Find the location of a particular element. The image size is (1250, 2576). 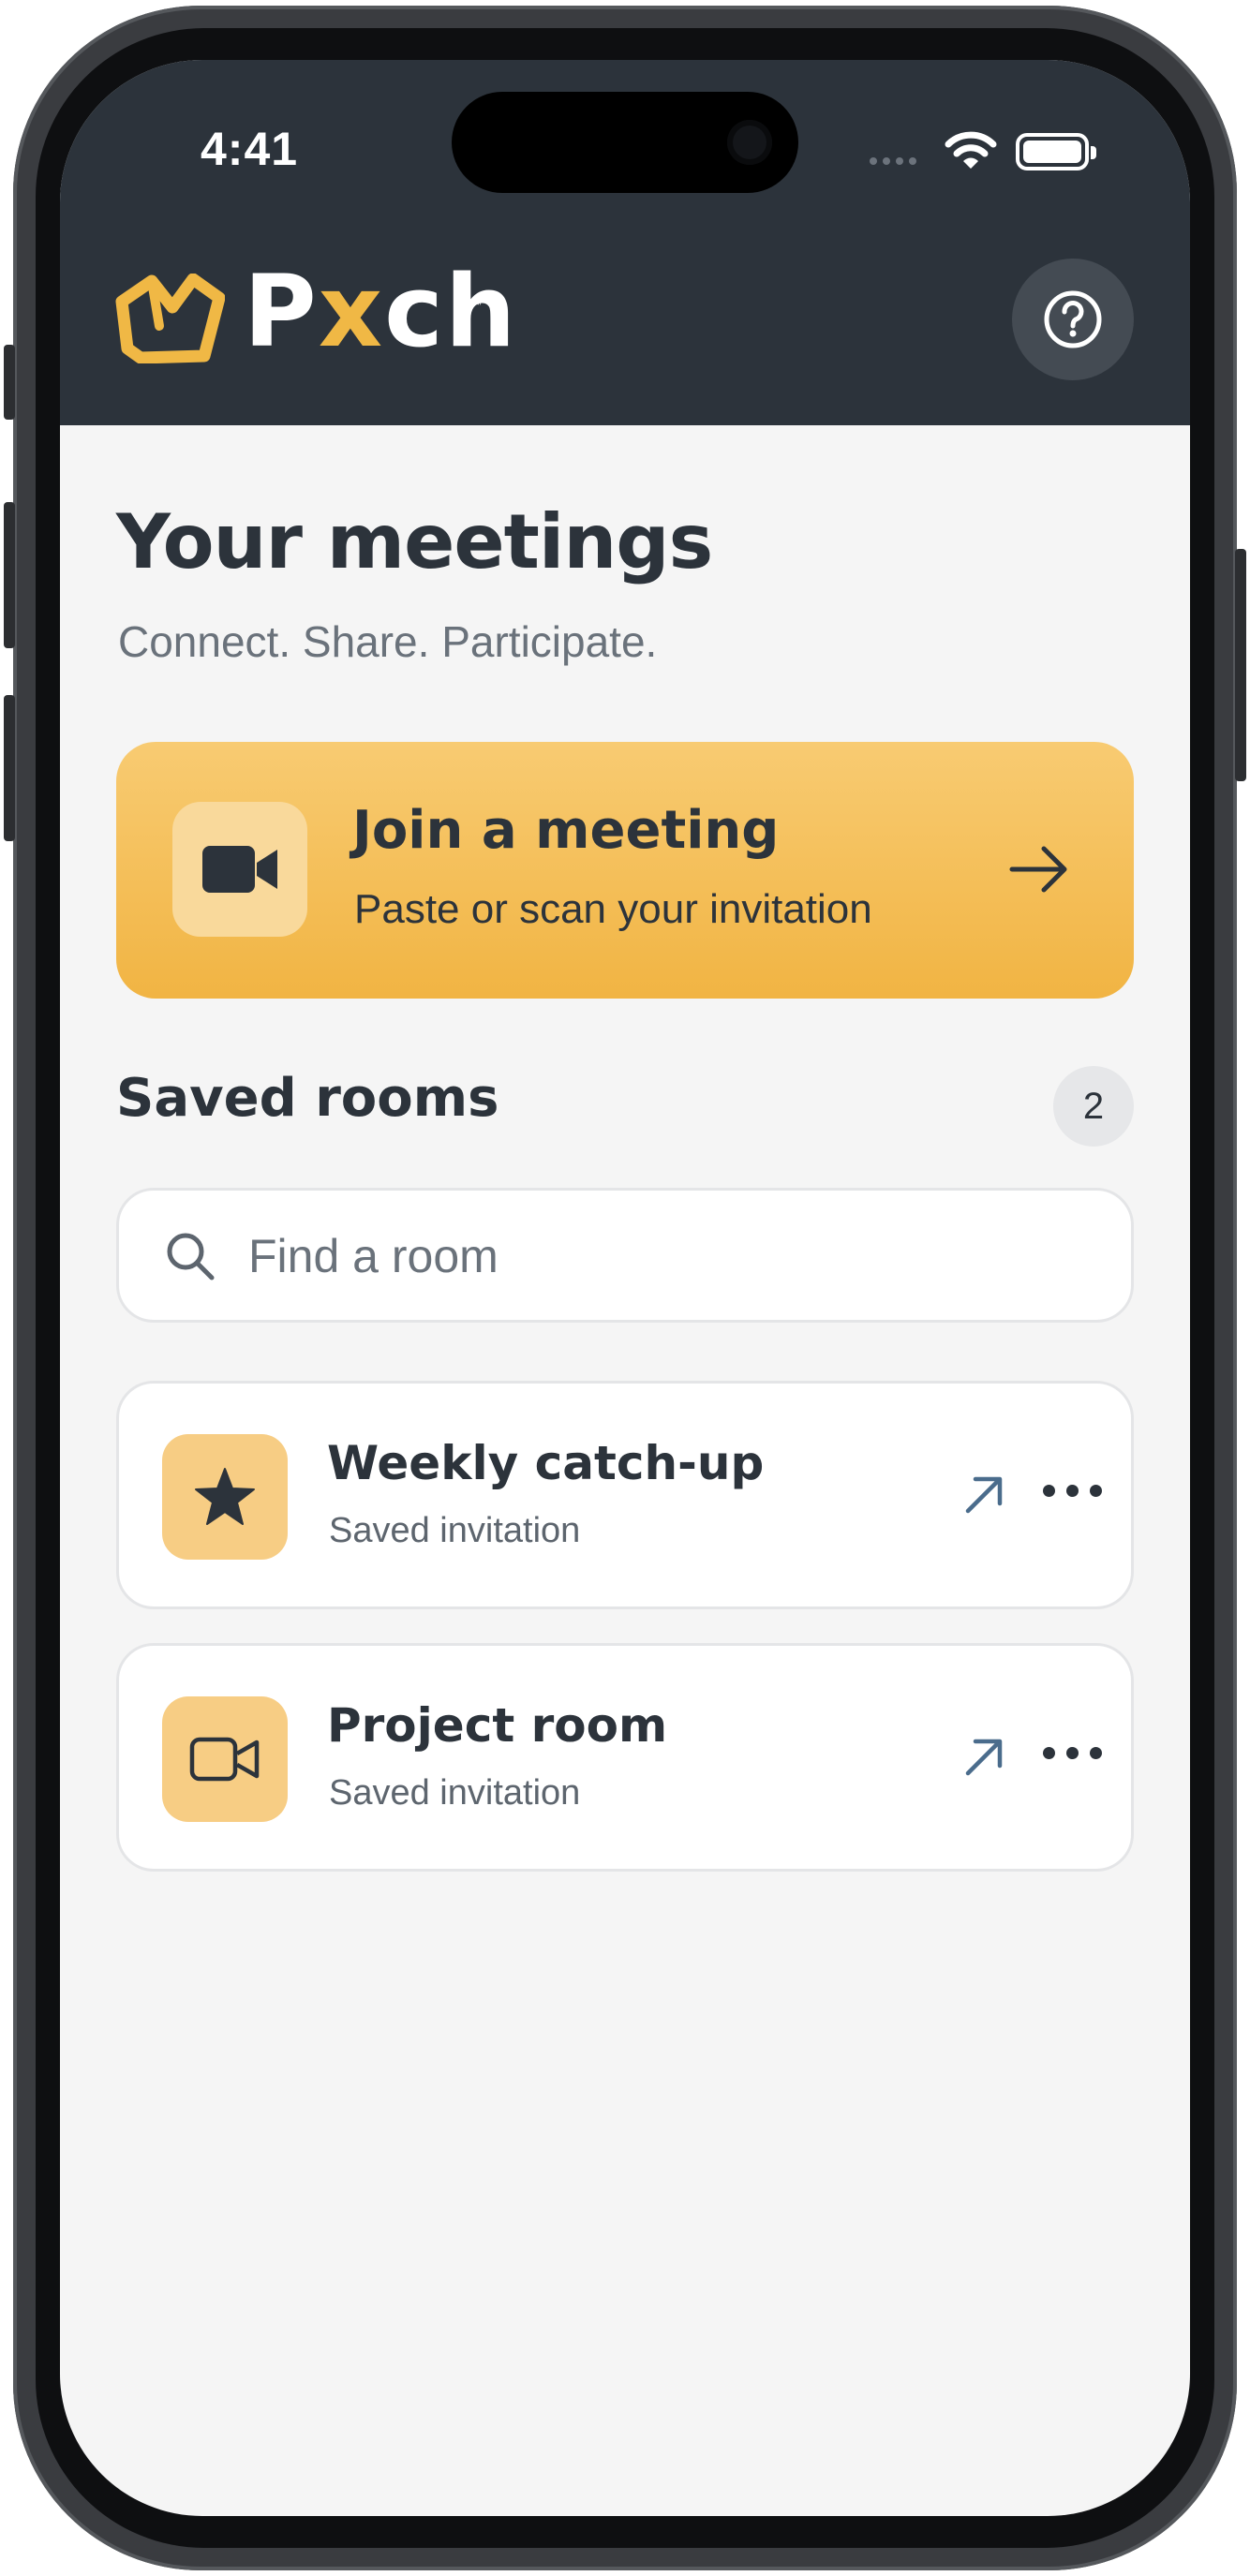

saved-rooms-title: Saved rooms is located at coordinates (307, 1099).